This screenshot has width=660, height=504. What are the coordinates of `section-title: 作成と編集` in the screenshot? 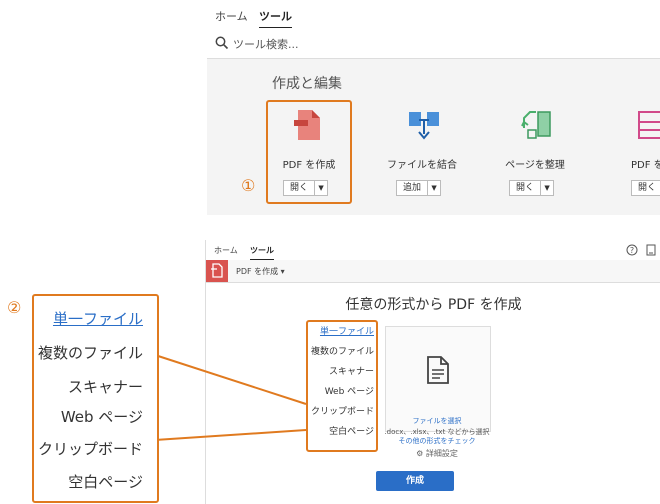 It's located at (307, 84).